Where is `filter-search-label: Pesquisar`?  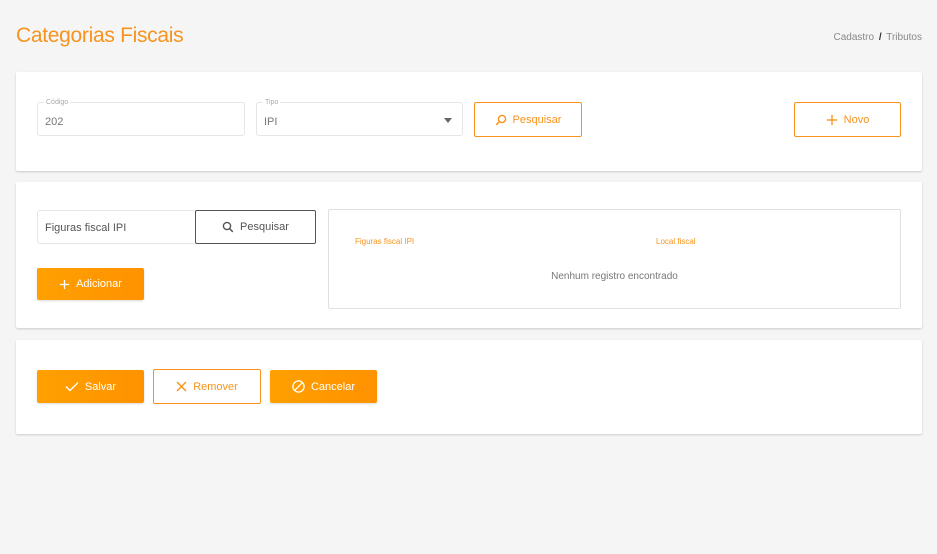 filter-search-label: Pesquisar is located at coordinates (537, 119).